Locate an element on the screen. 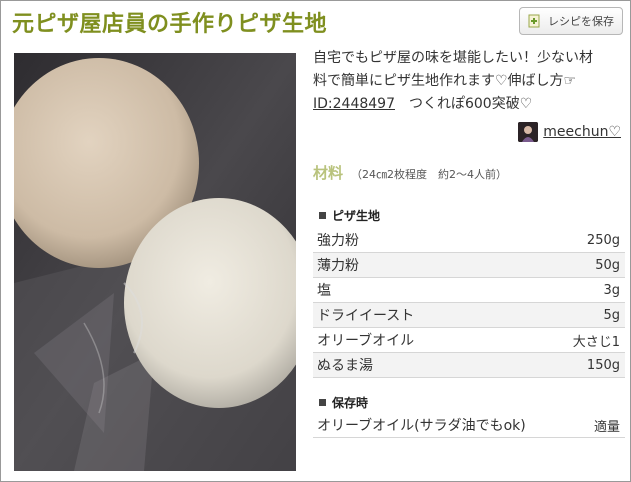 The width and height of the screenshot is (631, 482). description-tail: つくれぽ600突破♡ is located at coordinates (463, 104).